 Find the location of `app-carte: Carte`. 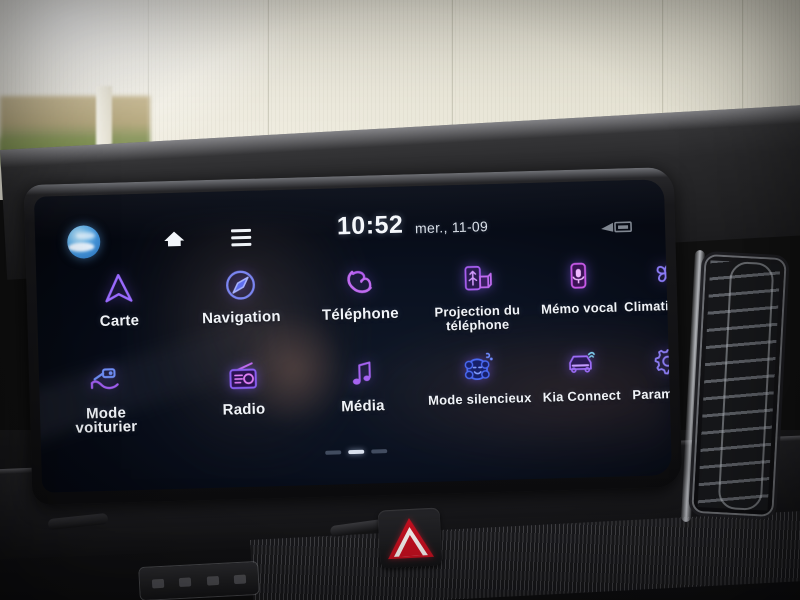

app-carte: Carte is located at coordinates (119, 298).